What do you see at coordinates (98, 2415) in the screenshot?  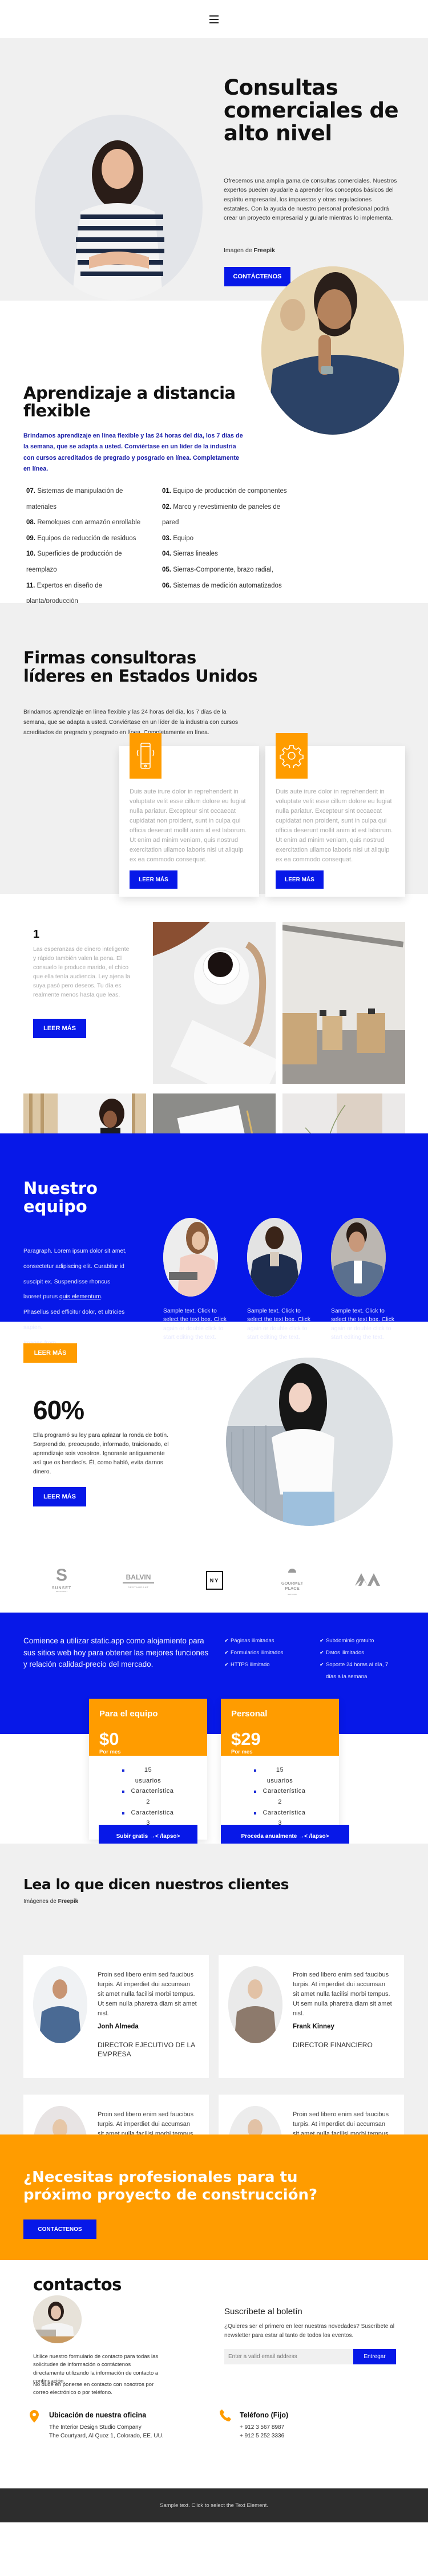 I see `office-location-title: Ubicación de nuestra oficina` at bounding box center [98, 2415].